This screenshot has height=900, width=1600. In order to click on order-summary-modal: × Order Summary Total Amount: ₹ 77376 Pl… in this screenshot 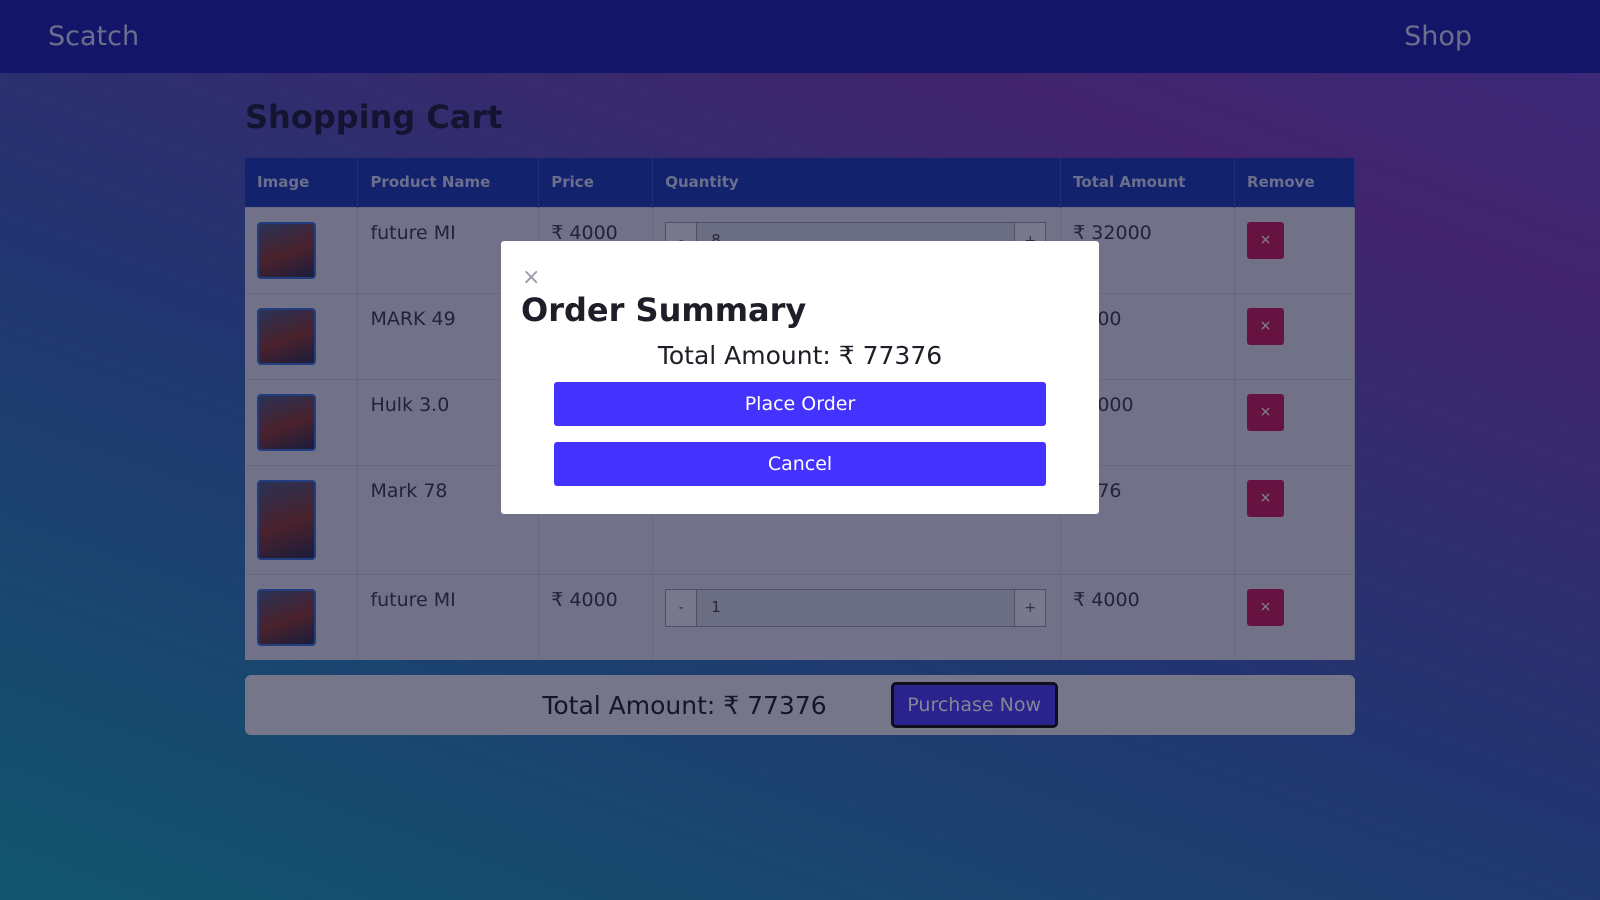, I will do `click(800, 377)`.